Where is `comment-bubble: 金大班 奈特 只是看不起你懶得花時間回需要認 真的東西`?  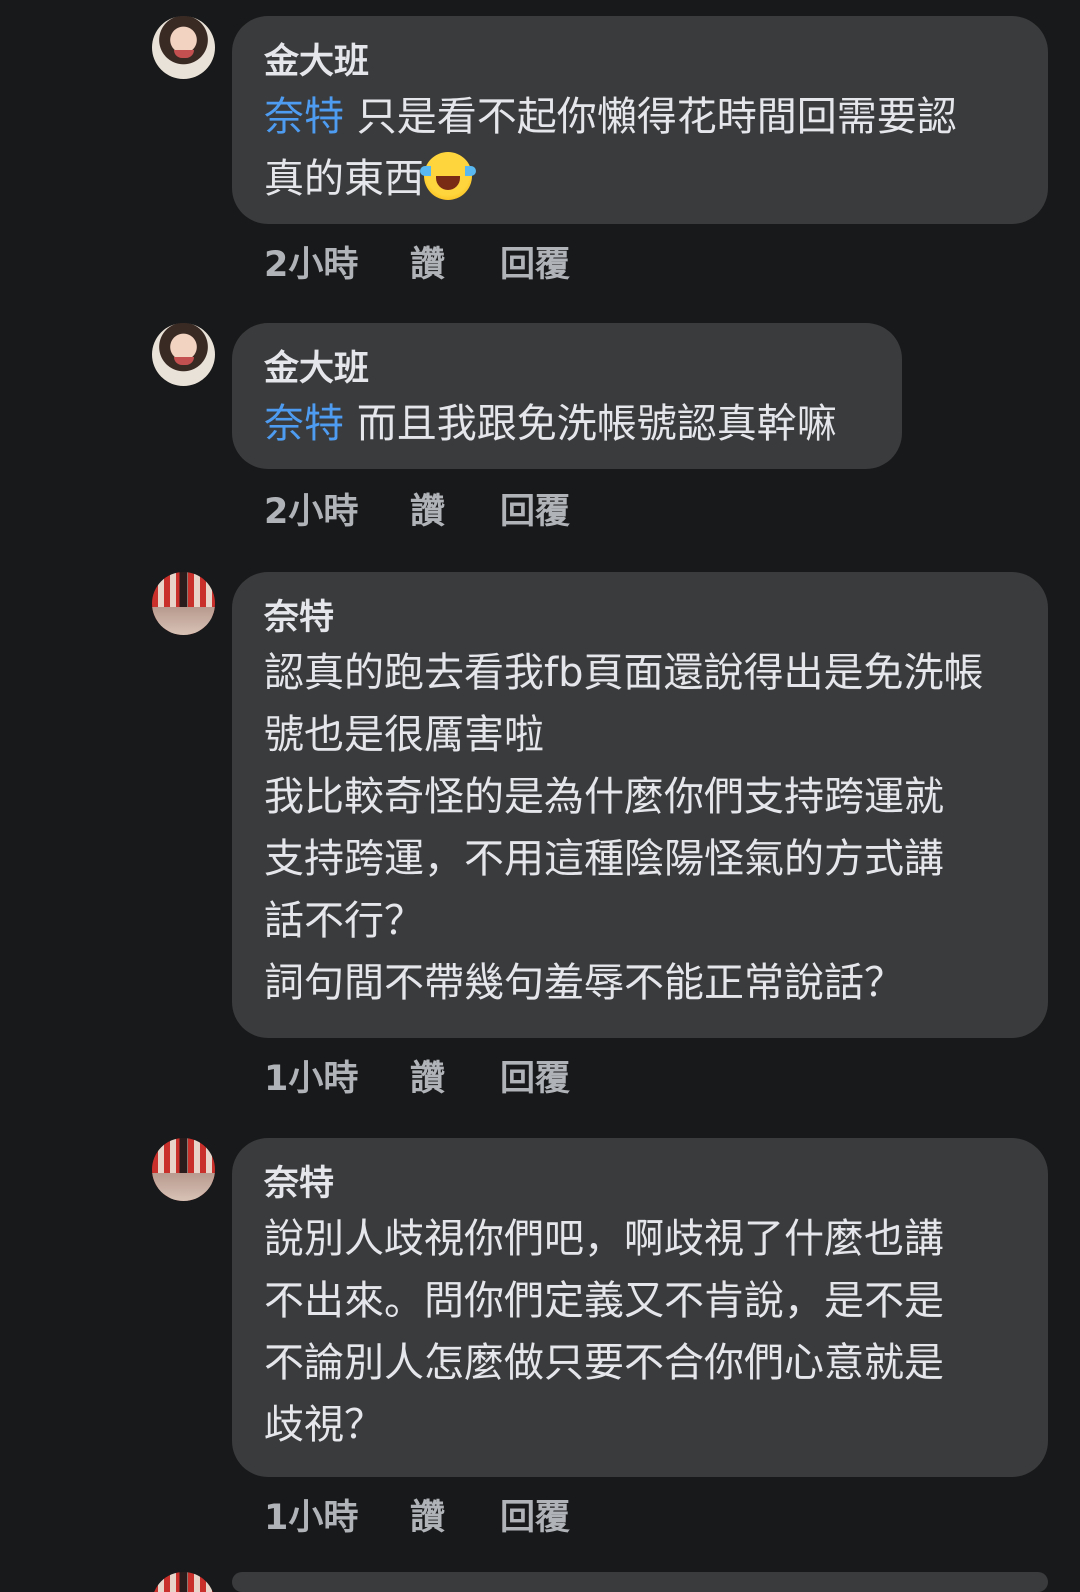
comment-bubble: 金大班 奈特 只是看不起你懶得花時間回需要認 真的東西 is located at coordinates (640, 120).